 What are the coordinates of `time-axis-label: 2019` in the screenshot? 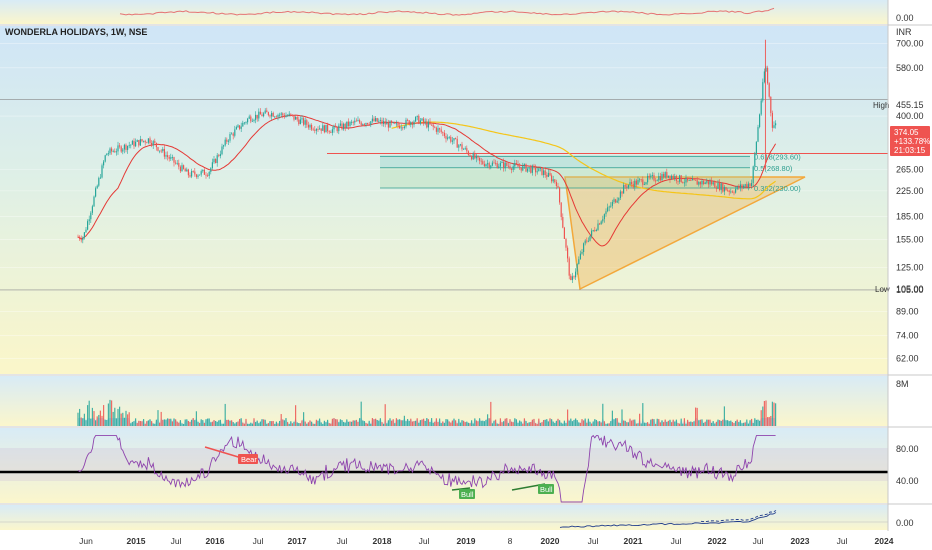 It's located at (466, 541).